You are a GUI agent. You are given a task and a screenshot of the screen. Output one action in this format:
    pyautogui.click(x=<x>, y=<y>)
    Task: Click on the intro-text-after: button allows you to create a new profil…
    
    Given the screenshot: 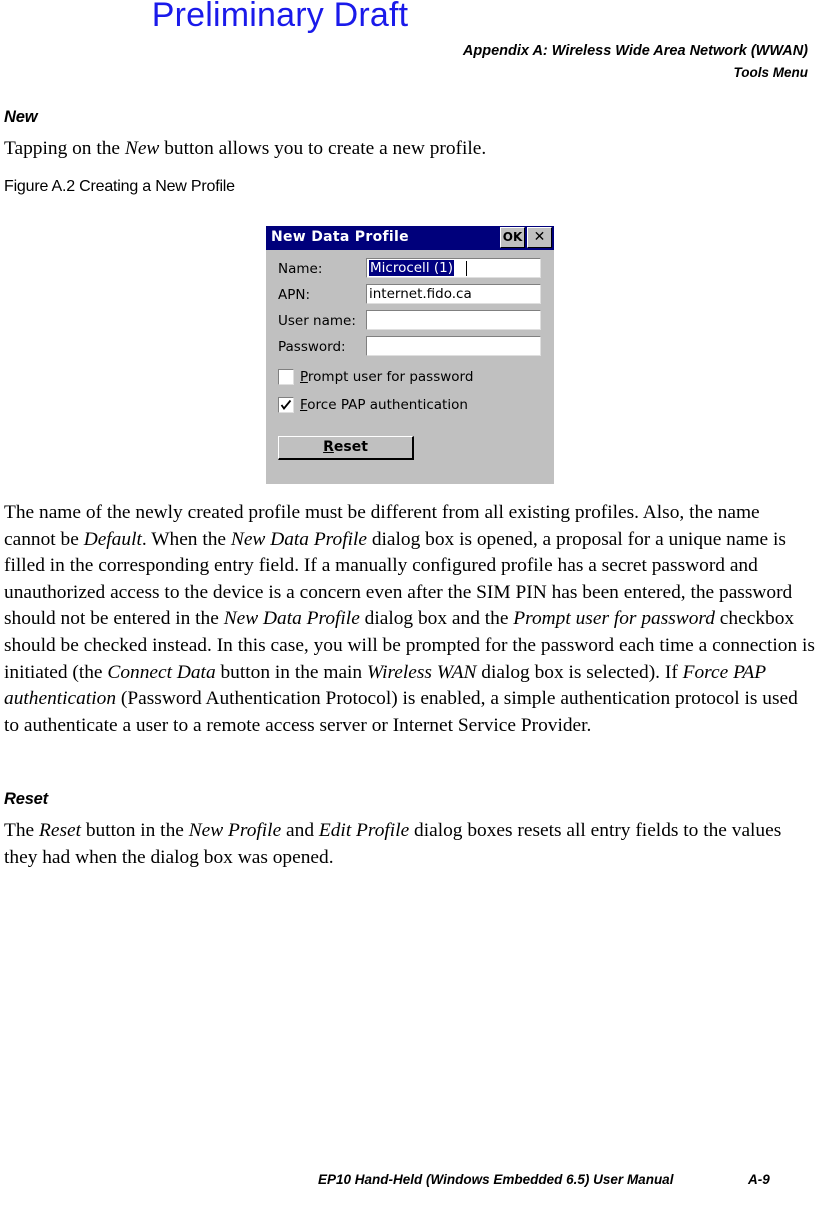 What is the action you would take?
    pyautogui.click(x=323, y=148)
    